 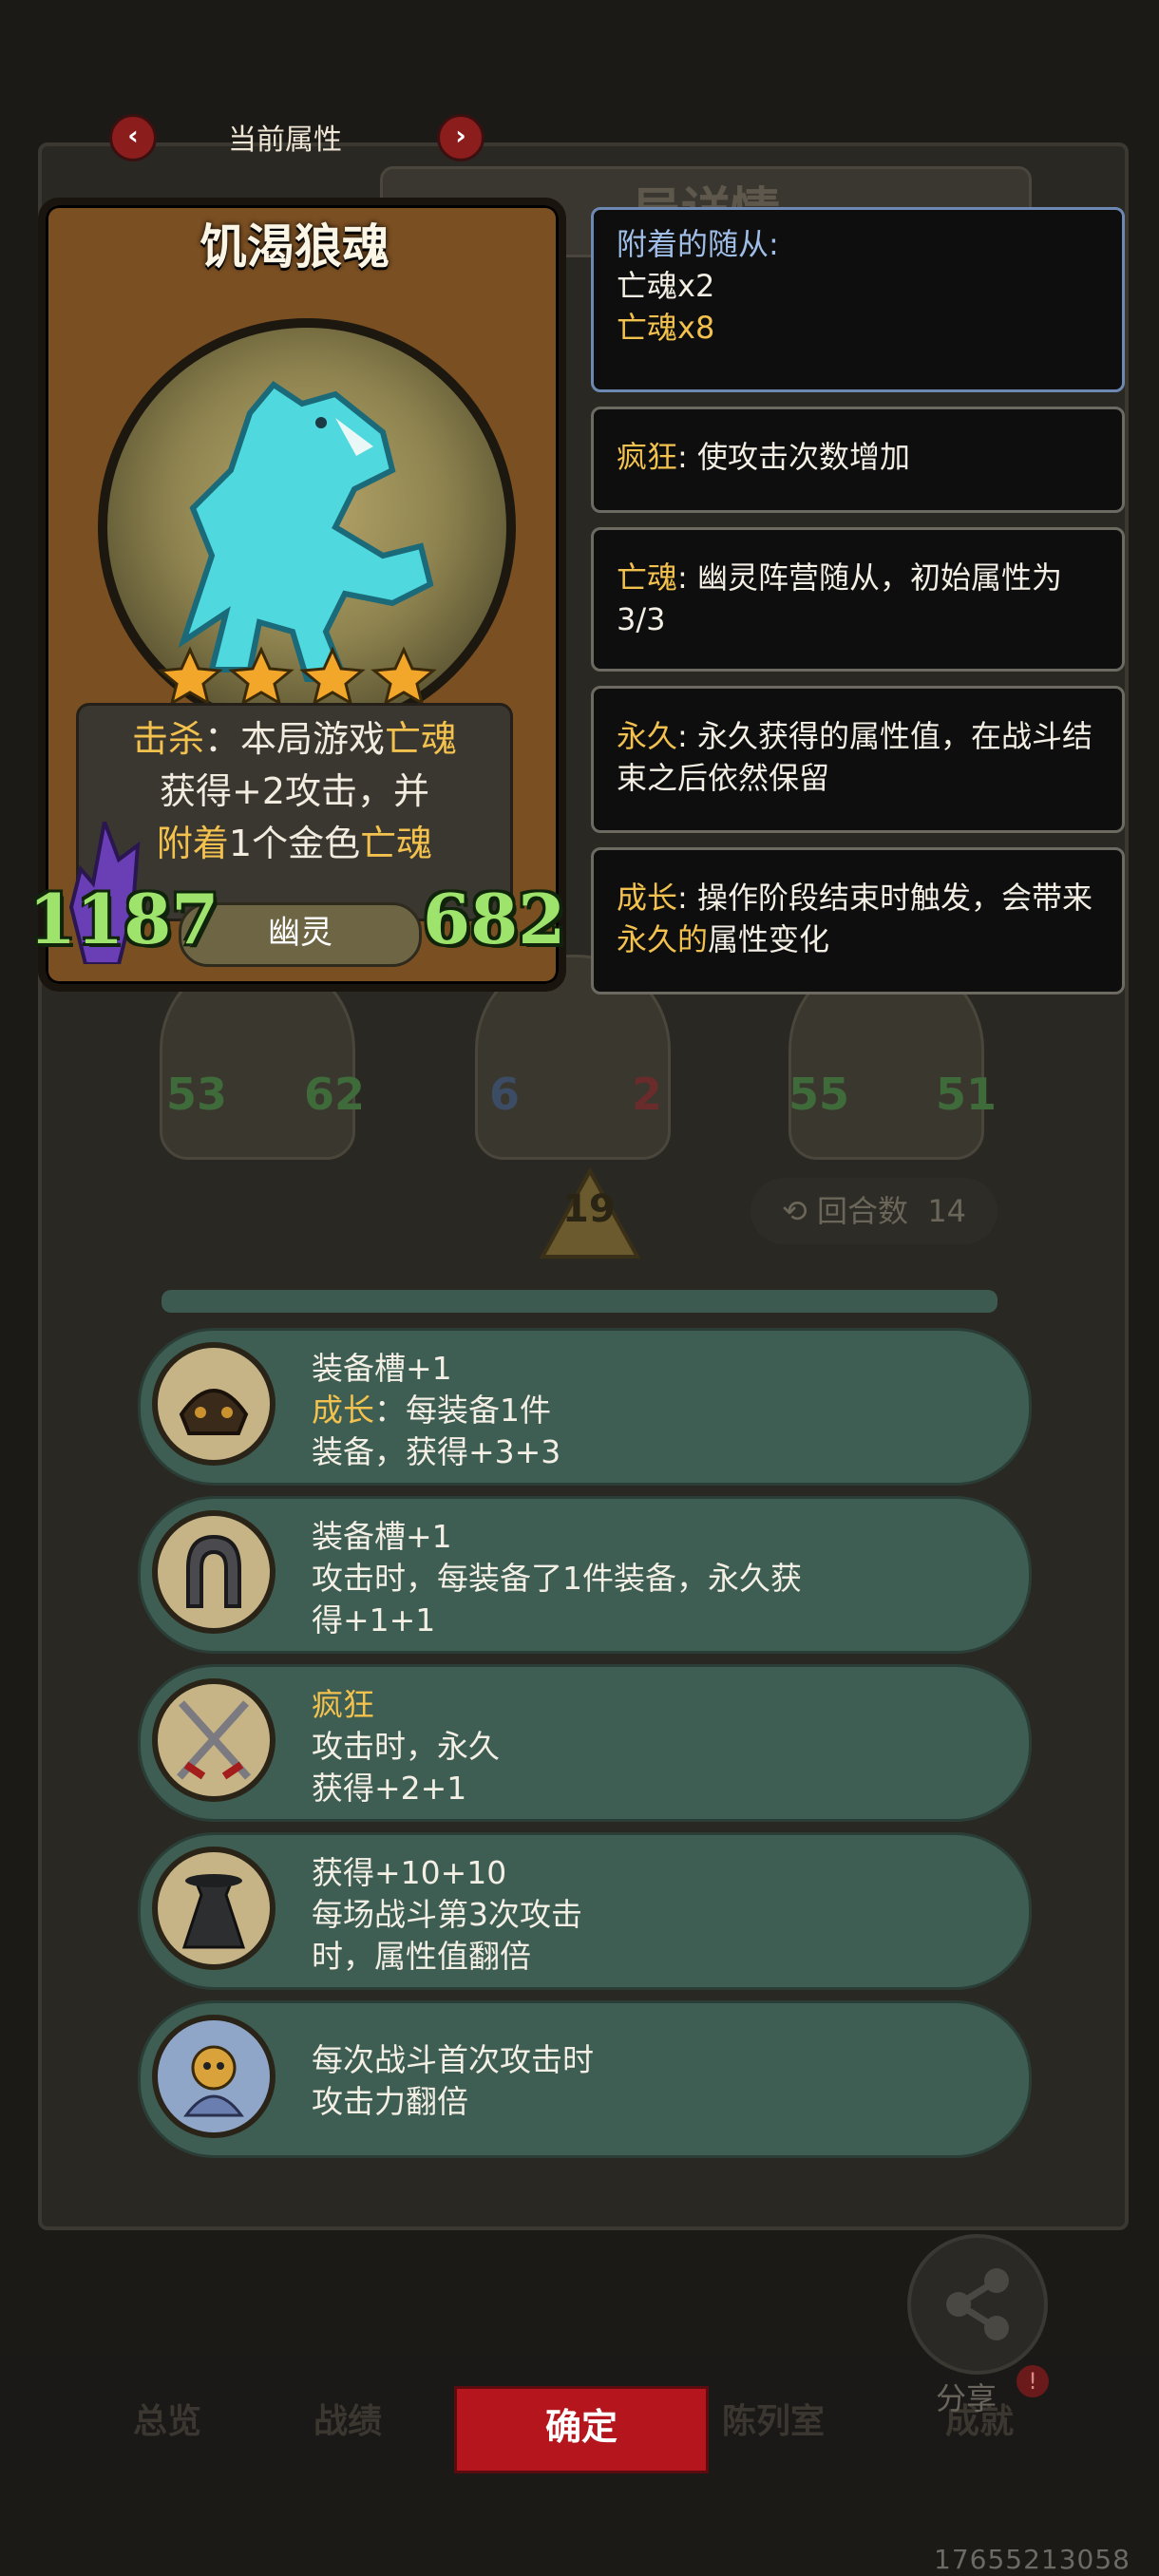 What do you see at coordinates (167, 2418) in the screenshot?
I see `tab-overview: 总览` at bounding box center [167, 2418].